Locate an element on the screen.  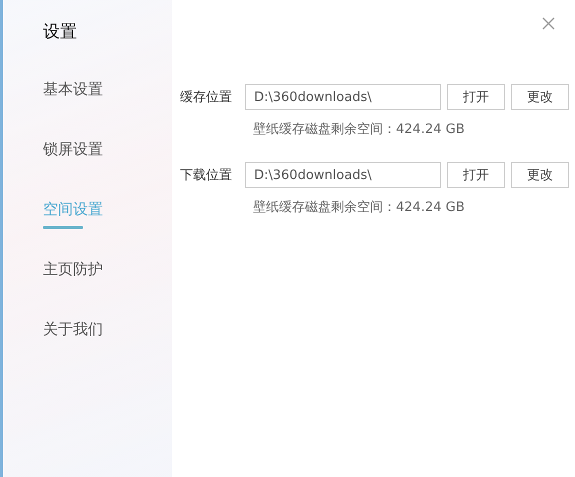
location-label: 缓存位置 is located at coordinates (206, 97).